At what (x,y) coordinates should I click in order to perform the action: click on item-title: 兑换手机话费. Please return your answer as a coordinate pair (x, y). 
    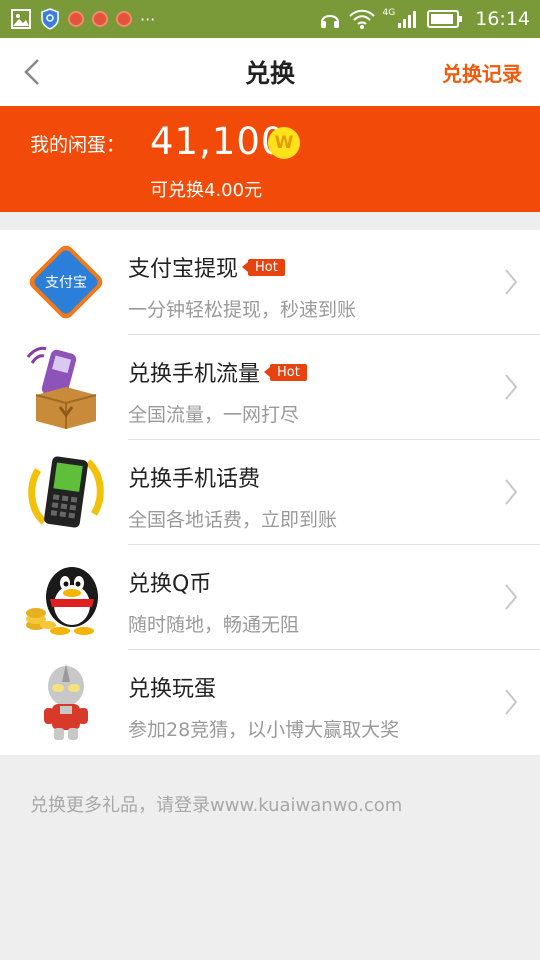
    Looking at the image, I should click on (194, 479).